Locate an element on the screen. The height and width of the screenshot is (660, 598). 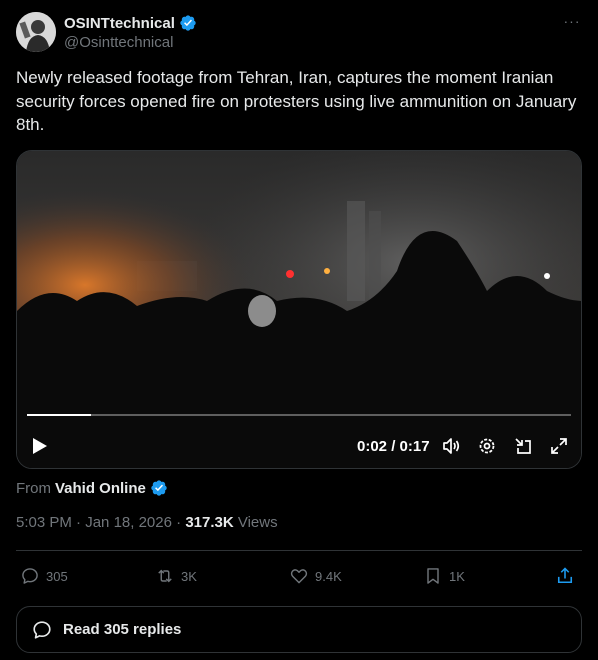
video-progress-fill is located at coordinates (59, 415).